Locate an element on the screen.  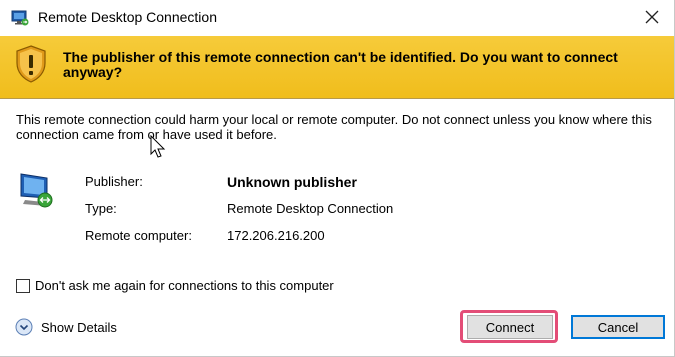
remote-computer-value: 172.206.216.200 is located at coordinates (276, 235).